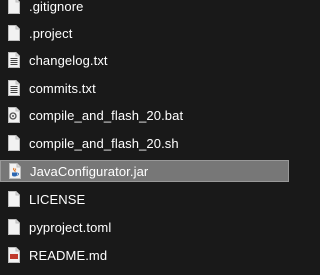 The image size is (320, 275). What do you see at coordinates (68, 255) in the screenshot?
I see `file-name: README.md` at bounding box center [68, 255].